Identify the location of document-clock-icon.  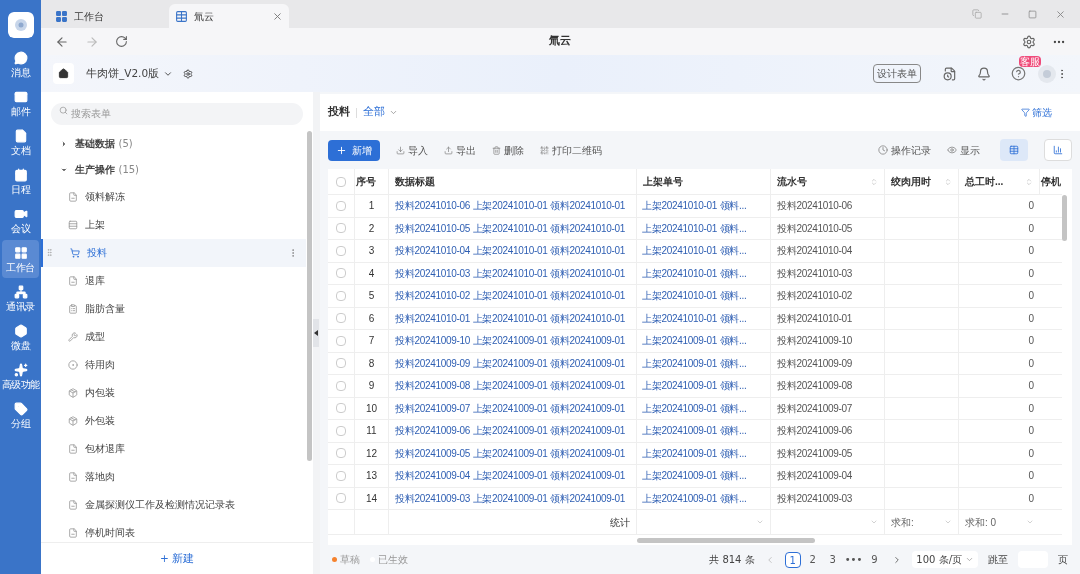
(950, 73).